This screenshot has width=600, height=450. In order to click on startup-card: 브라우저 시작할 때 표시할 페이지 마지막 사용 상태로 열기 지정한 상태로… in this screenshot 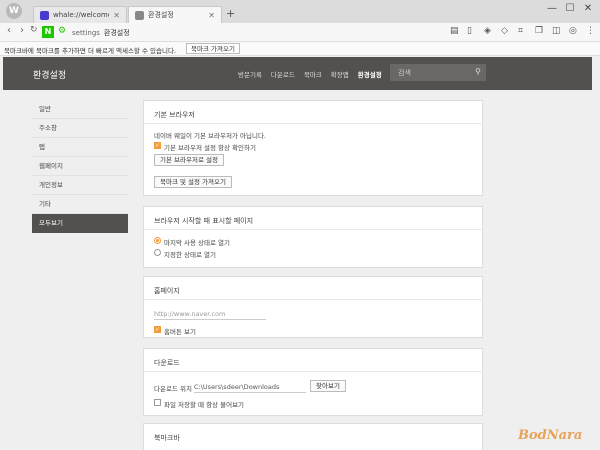, I will do `click(313, 237)`.